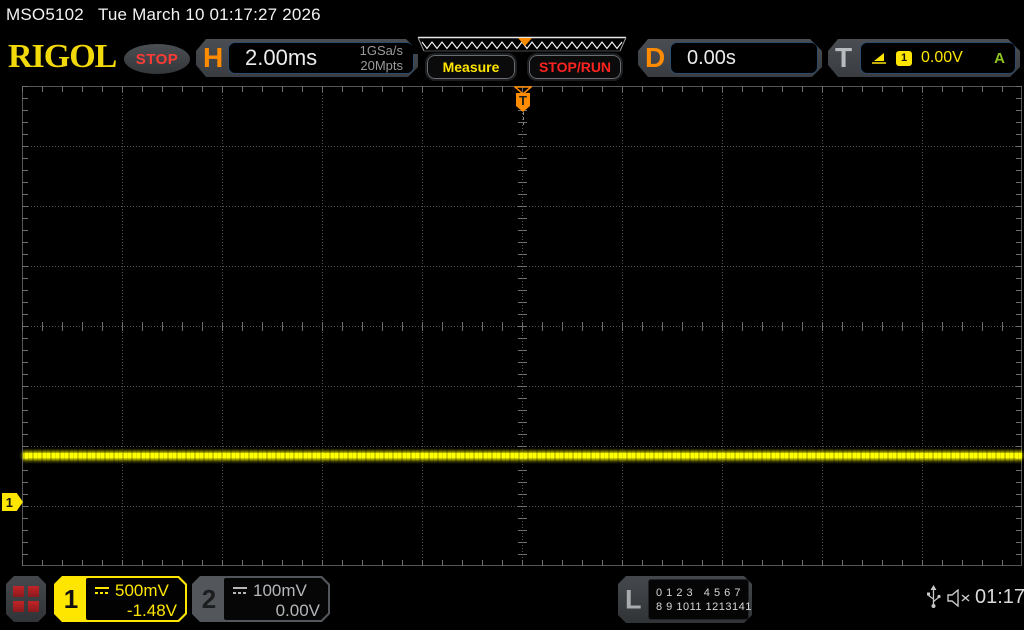 The image size is (1024, 630). Describe the element at coordinates (934, 596) in the screenshot. I see `usb-icon` at that location.